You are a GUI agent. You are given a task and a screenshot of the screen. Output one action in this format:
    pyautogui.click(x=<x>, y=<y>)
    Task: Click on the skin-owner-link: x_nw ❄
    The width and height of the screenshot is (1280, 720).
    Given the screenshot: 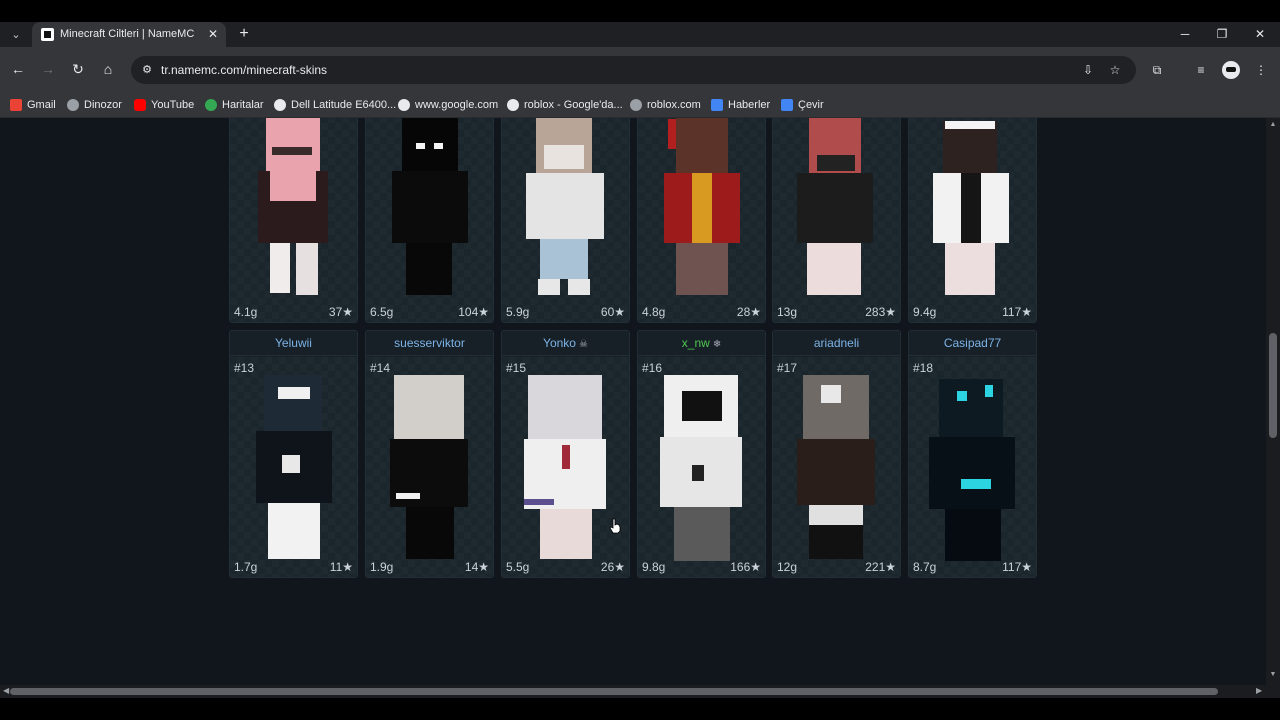 What is the action you would take?
    pyautogui.click(x=701, y=343)
    